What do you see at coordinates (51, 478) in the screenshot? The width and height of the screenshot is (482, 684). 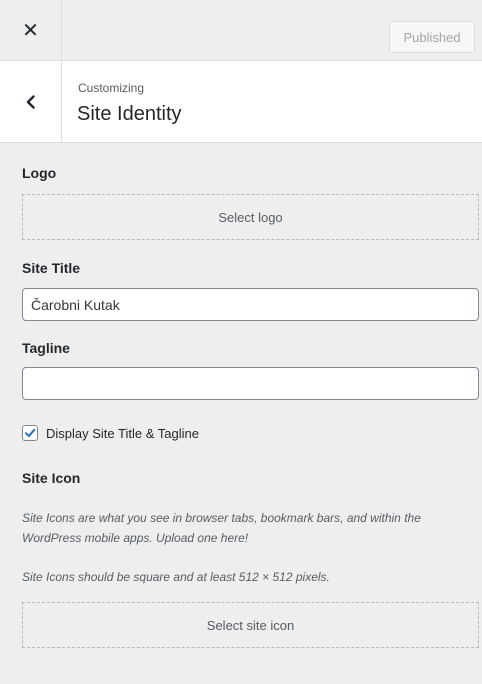 I see `site-icon-label: Site Icon` at bounding box center [51, 478].